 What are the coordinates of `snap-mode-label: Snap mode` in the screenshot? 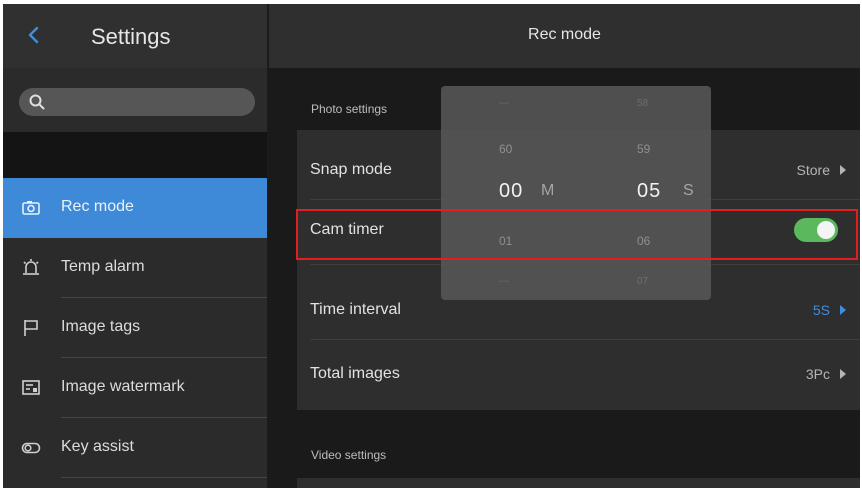 It's located at (351, 169).